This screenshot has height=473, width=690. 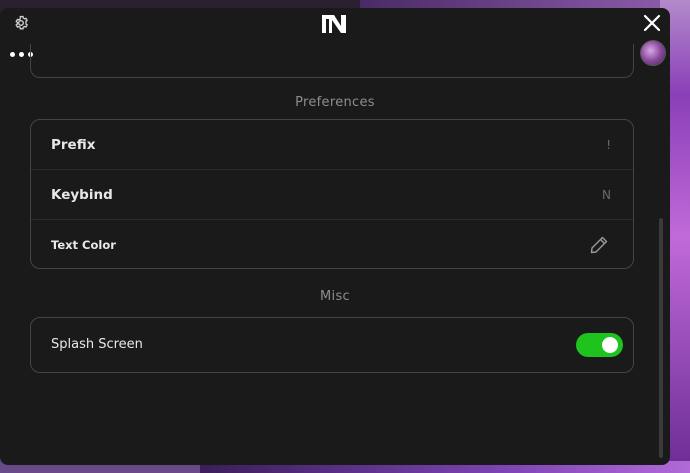 I want to click on toggle-knob, so click(x=610, y=344).